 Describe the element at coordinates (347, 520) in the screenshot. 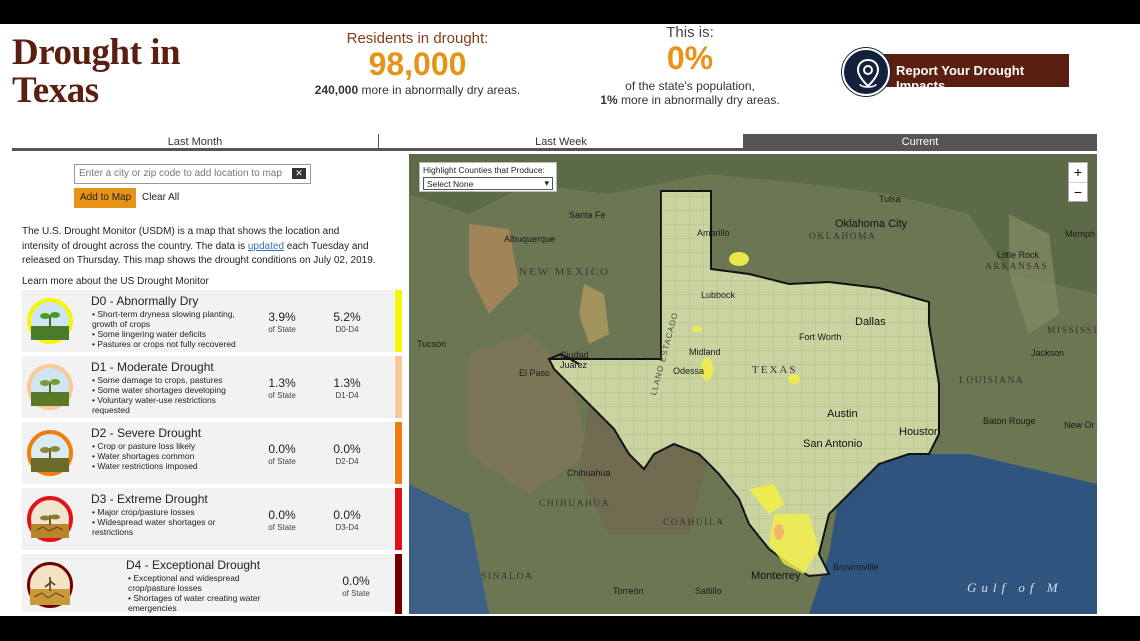

I see `pct-range: 0.0% D3-D4` at that location.